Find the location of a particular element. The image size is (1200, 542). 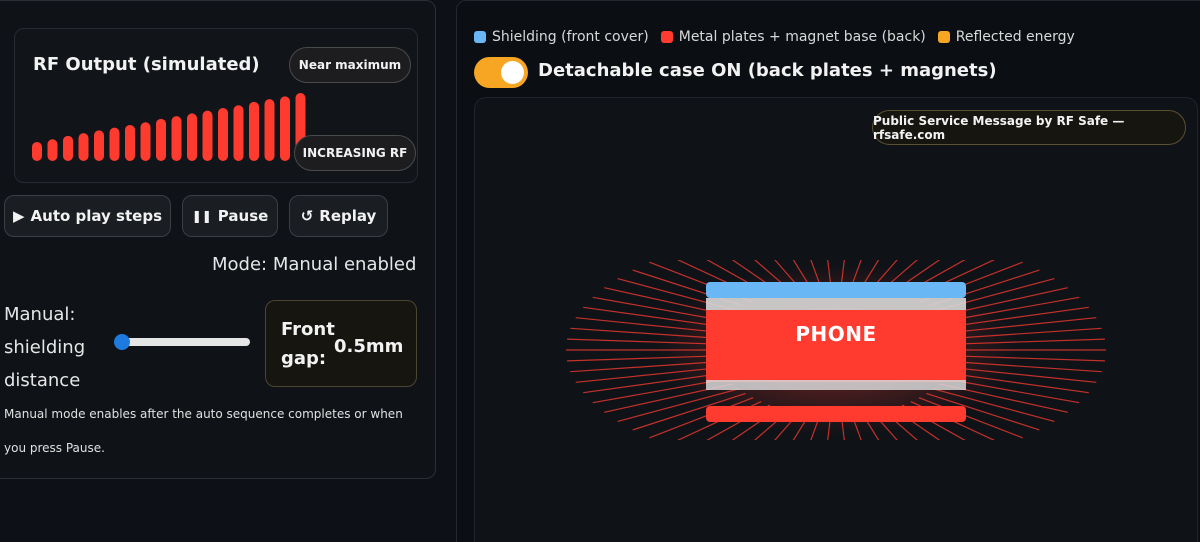

legend-item-shielding: Shielding (front cover) is located at coordinates (561, 37).